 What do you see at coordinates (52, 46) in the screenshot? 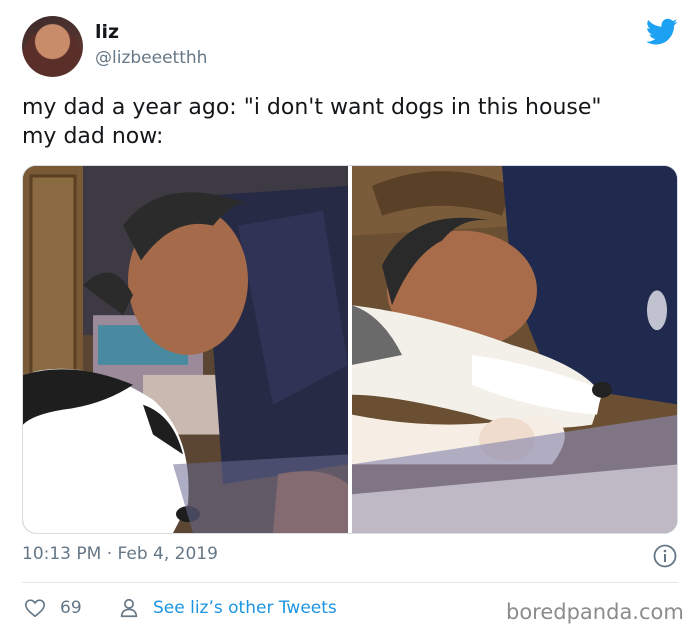
I see `avatar` at bounding box center [52, 46].